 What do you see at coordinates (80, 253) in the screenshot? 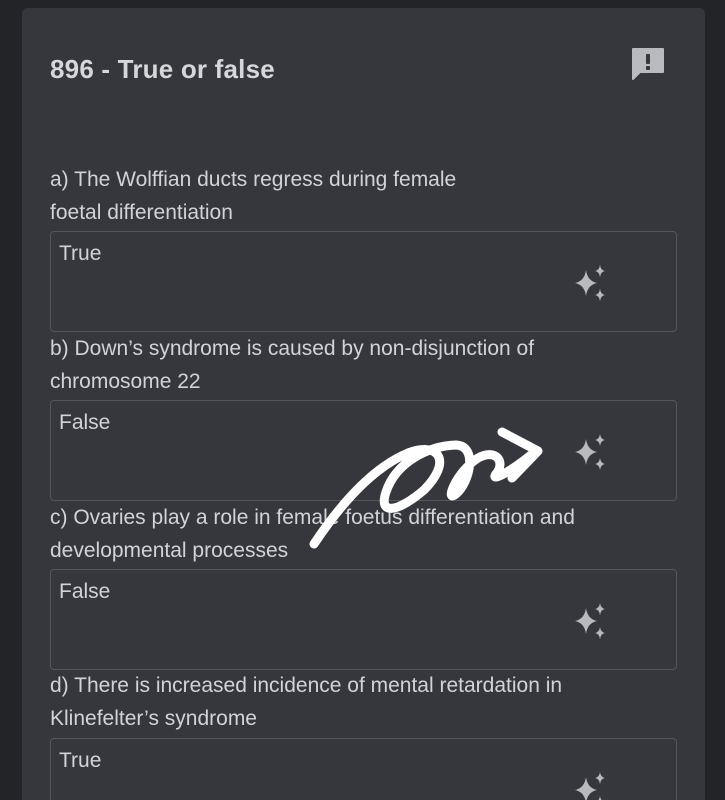
I see `answer-a-text: True` at bounding box center [80, 253].